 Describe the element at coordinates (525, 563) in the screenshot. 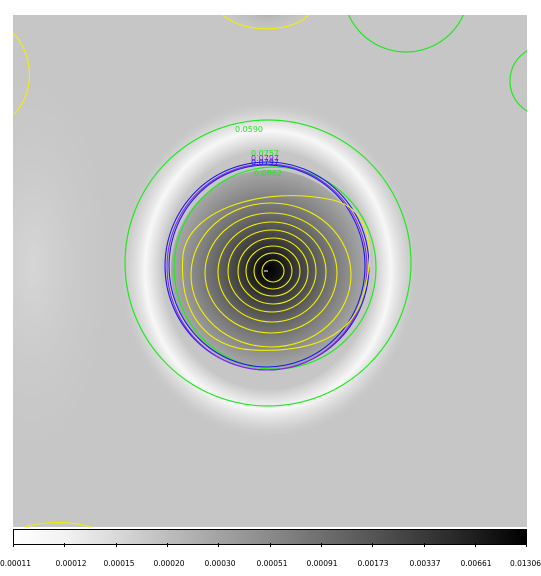

I see `colorbar-tick-label: 0.01306` at that location.